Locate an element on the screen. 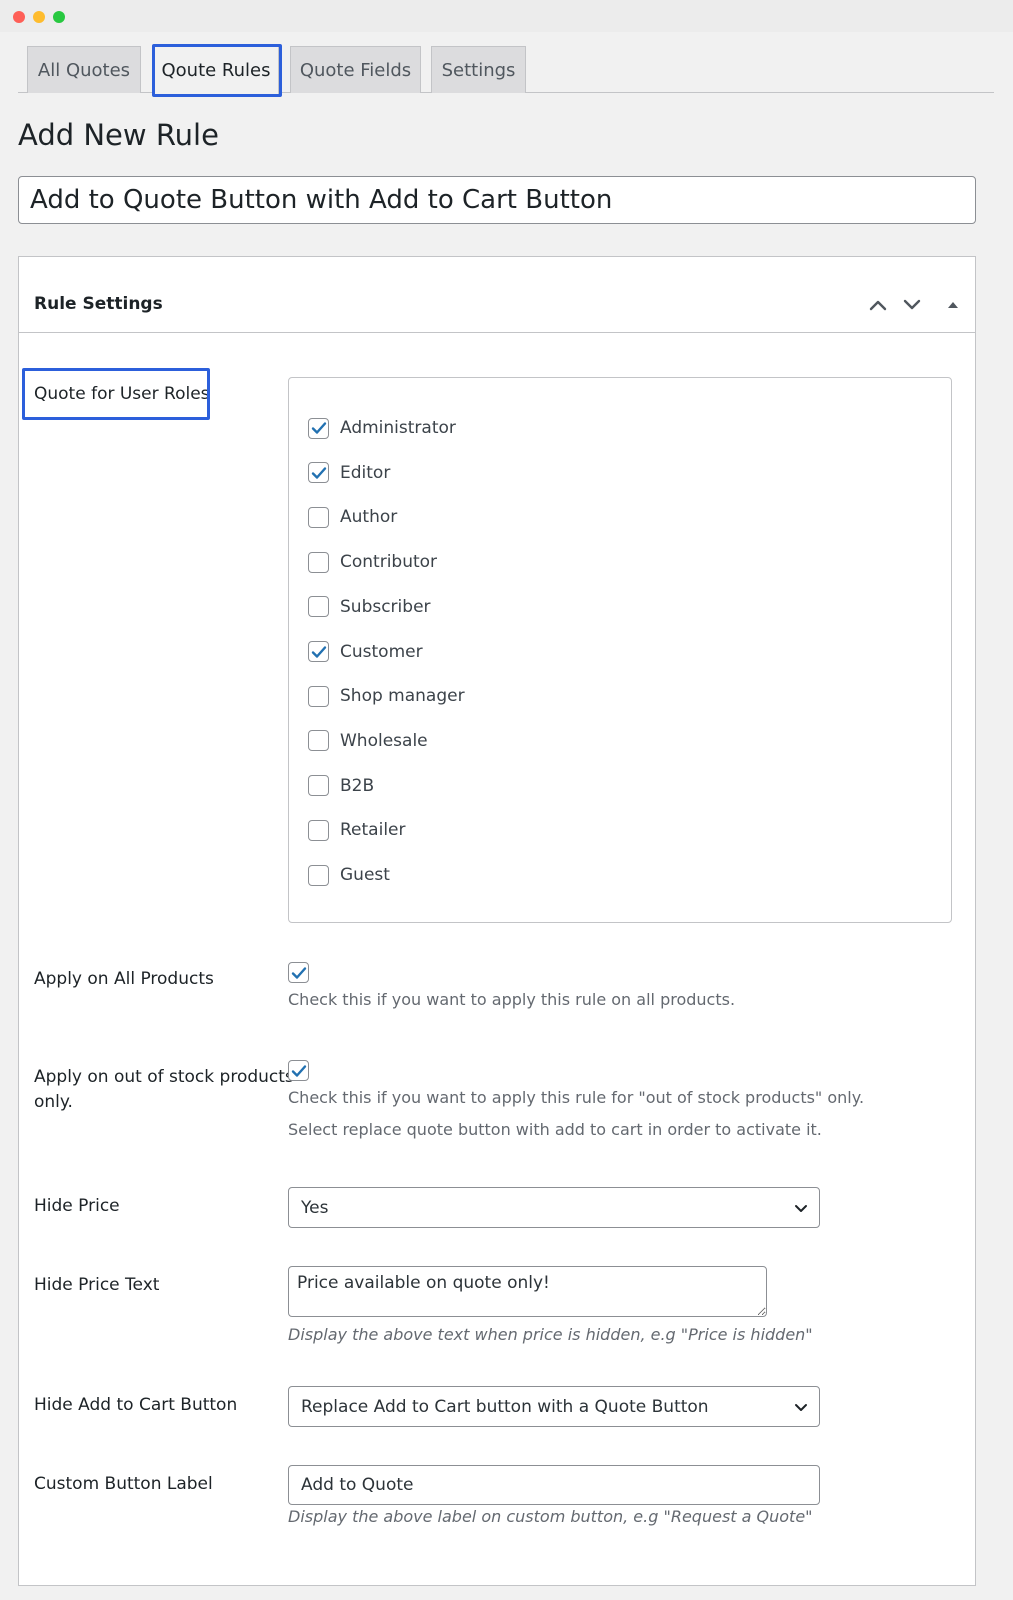 The height and width of the screenshot is (1600, 1013). role-option: Customer is located at coordinates (365, 652).